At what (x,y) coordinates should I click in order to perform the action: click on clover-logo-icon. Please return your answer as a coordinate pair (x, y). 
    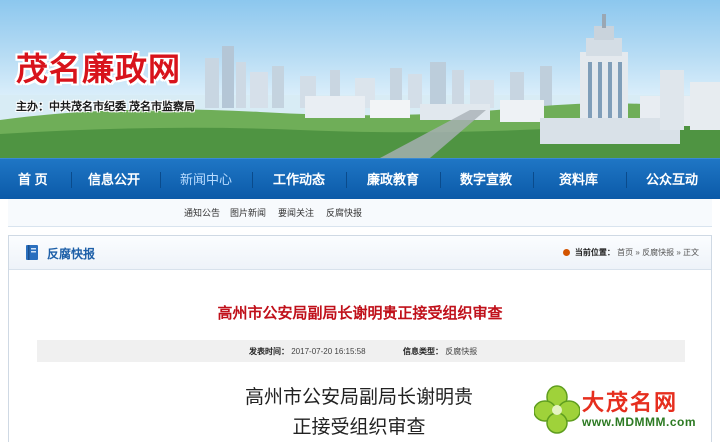
    Looking at the image, I should click on (557, 409).